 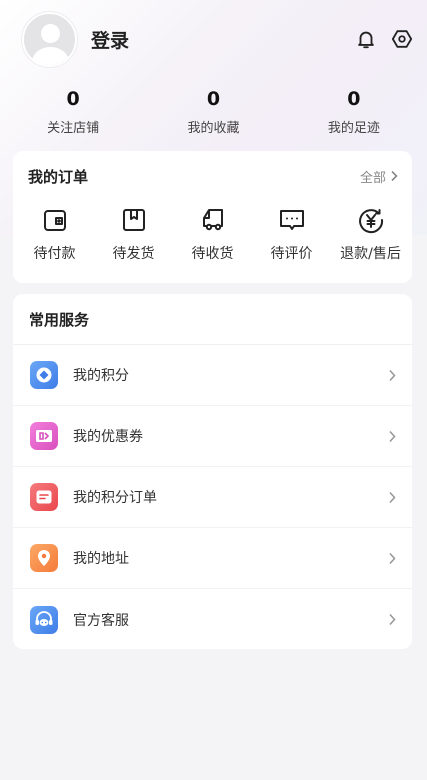 What do you see at coordinates (134, 220) in the screenshot?
I see `package-icon` at bounding box center [134, 220].